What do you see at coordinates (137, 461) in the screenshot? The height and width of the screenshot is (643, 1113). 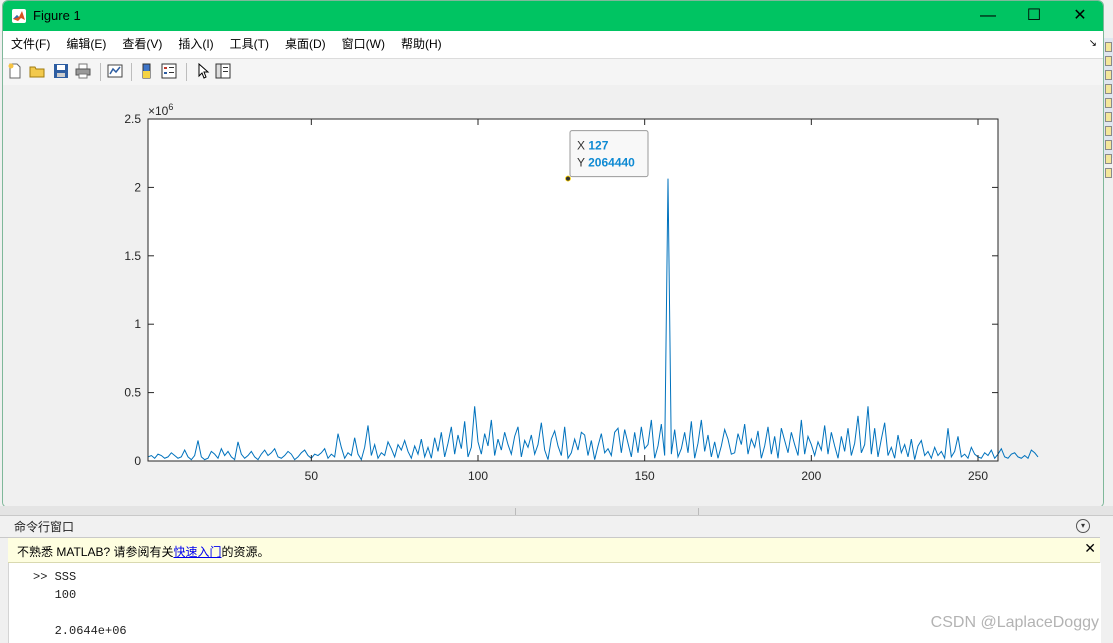 I see `y-tick-label: 0` at bounding box center [137, 461].